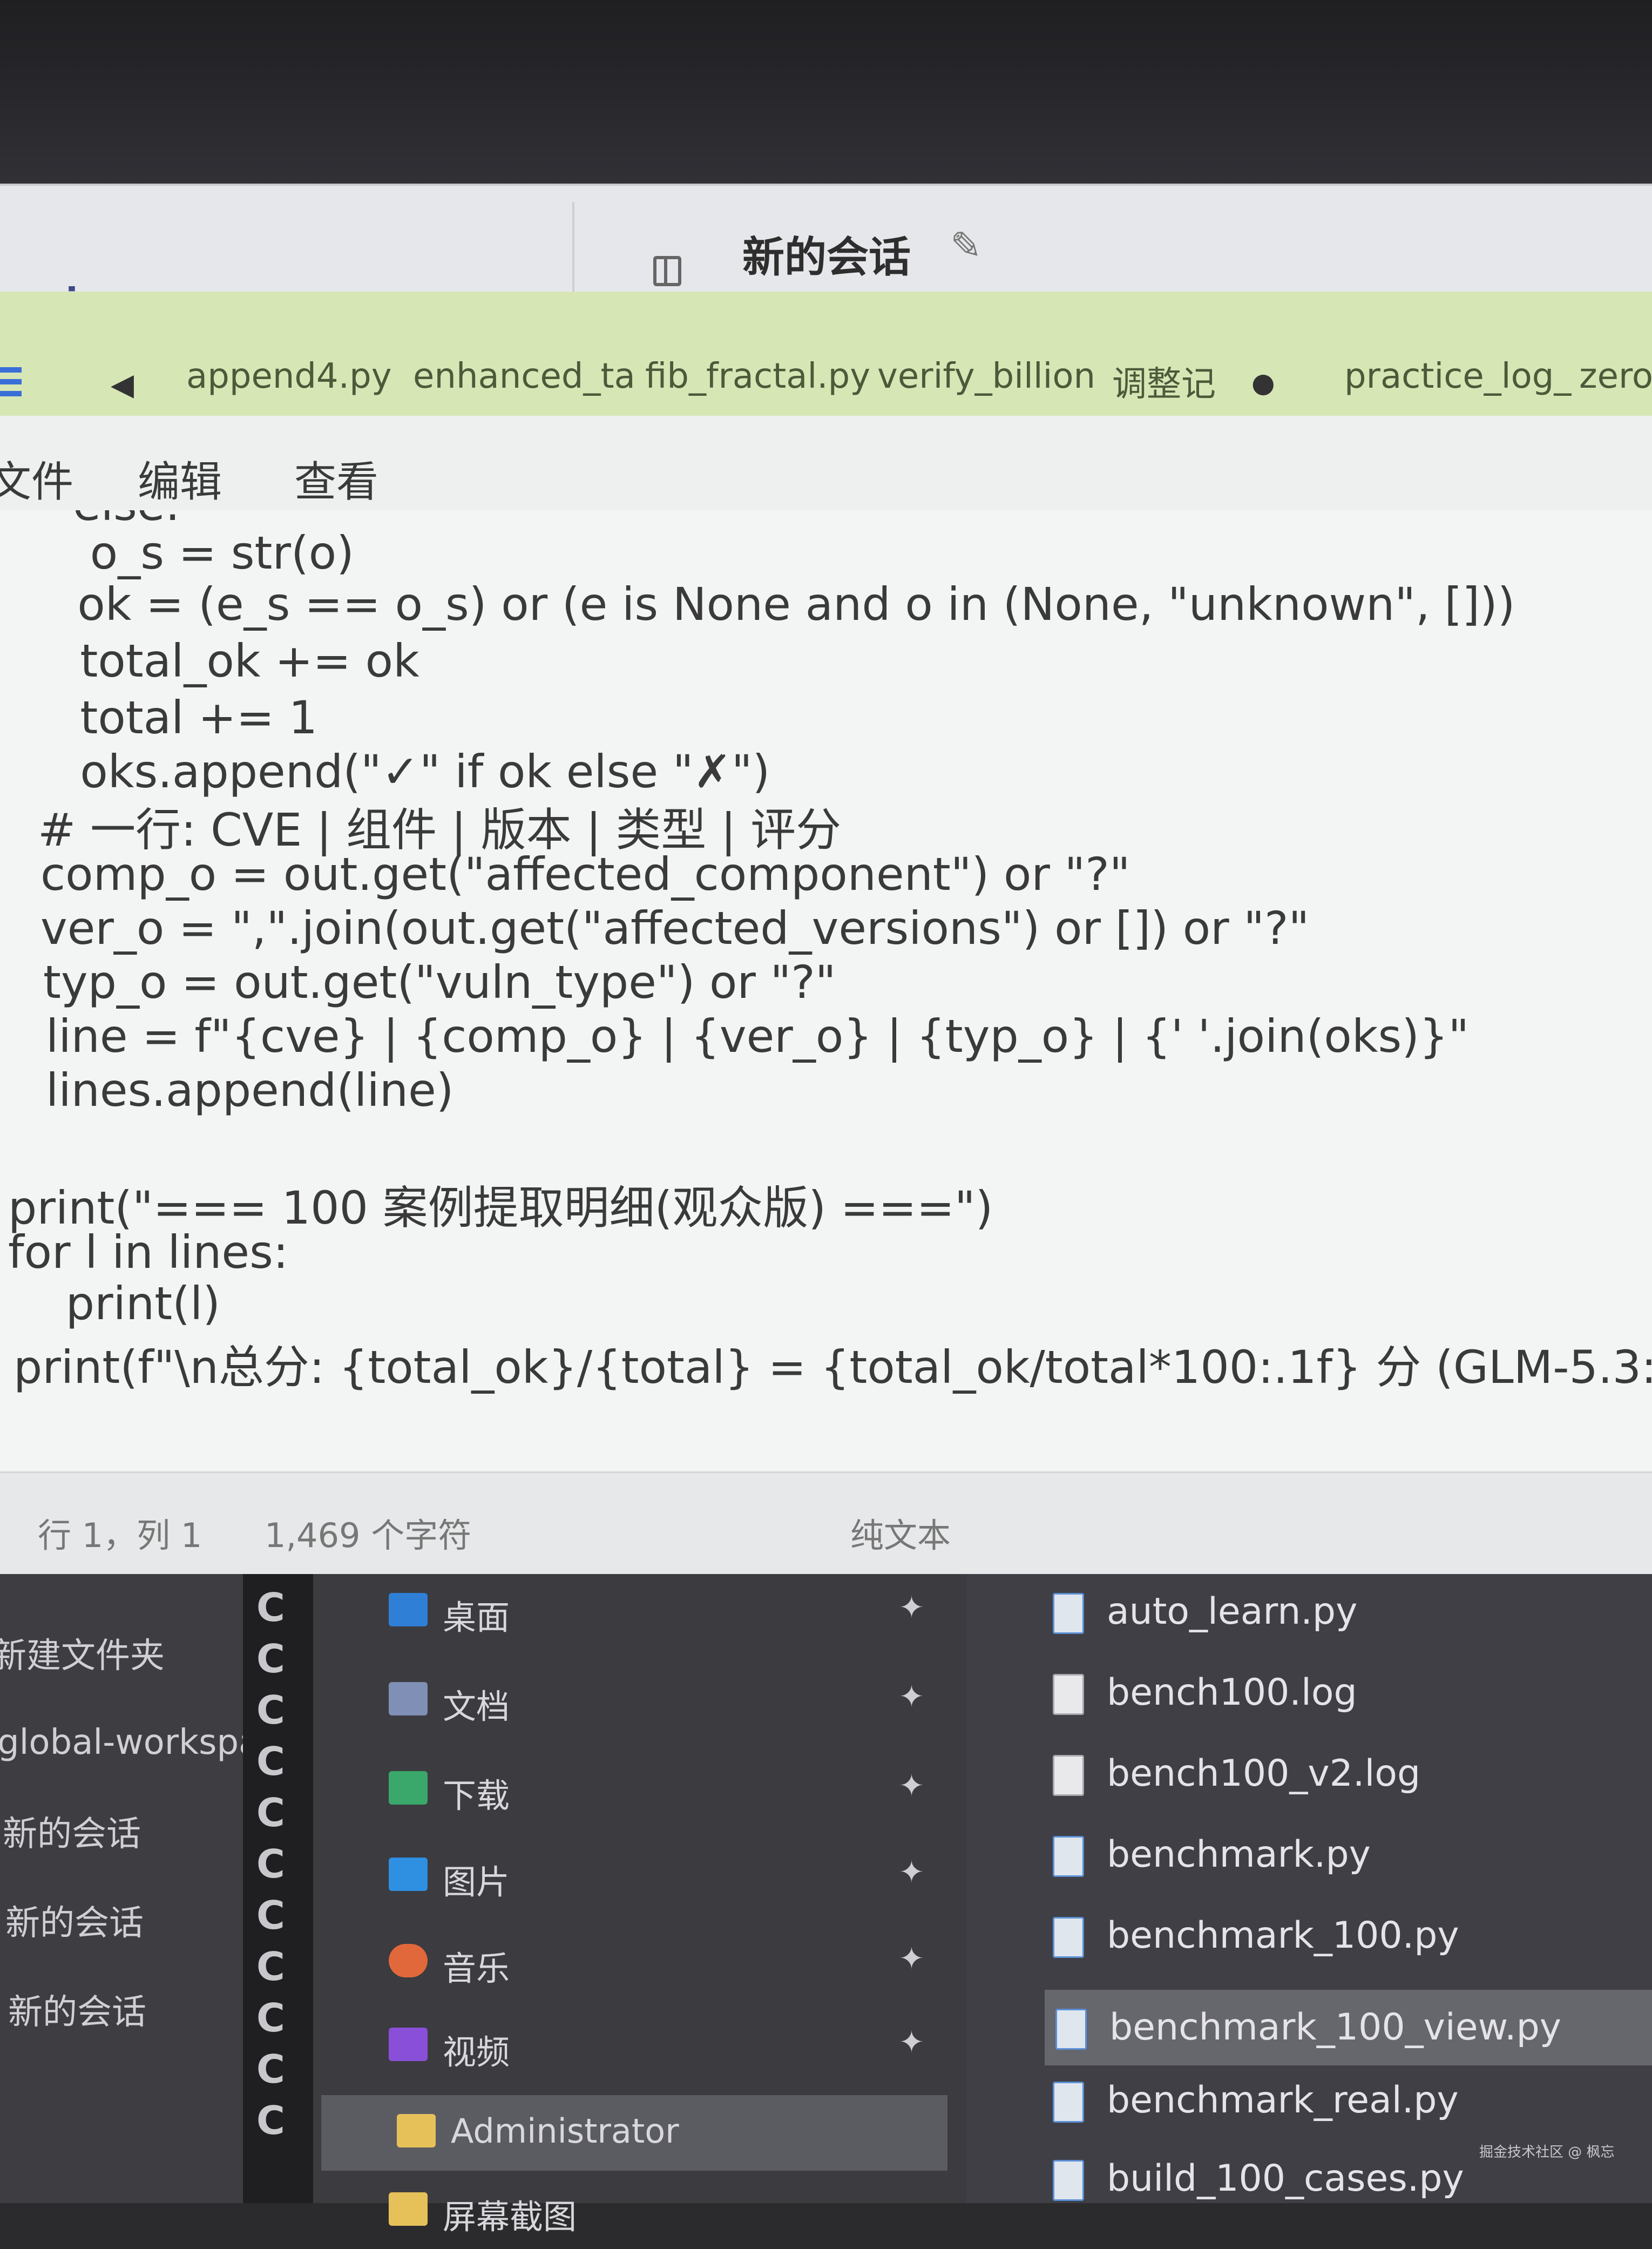 The width and height of the screenshot is (1652, 2249). Describe the element at coordinates (180, 478) in the screenshot. I see `menu-edit: 编辑` at that location.